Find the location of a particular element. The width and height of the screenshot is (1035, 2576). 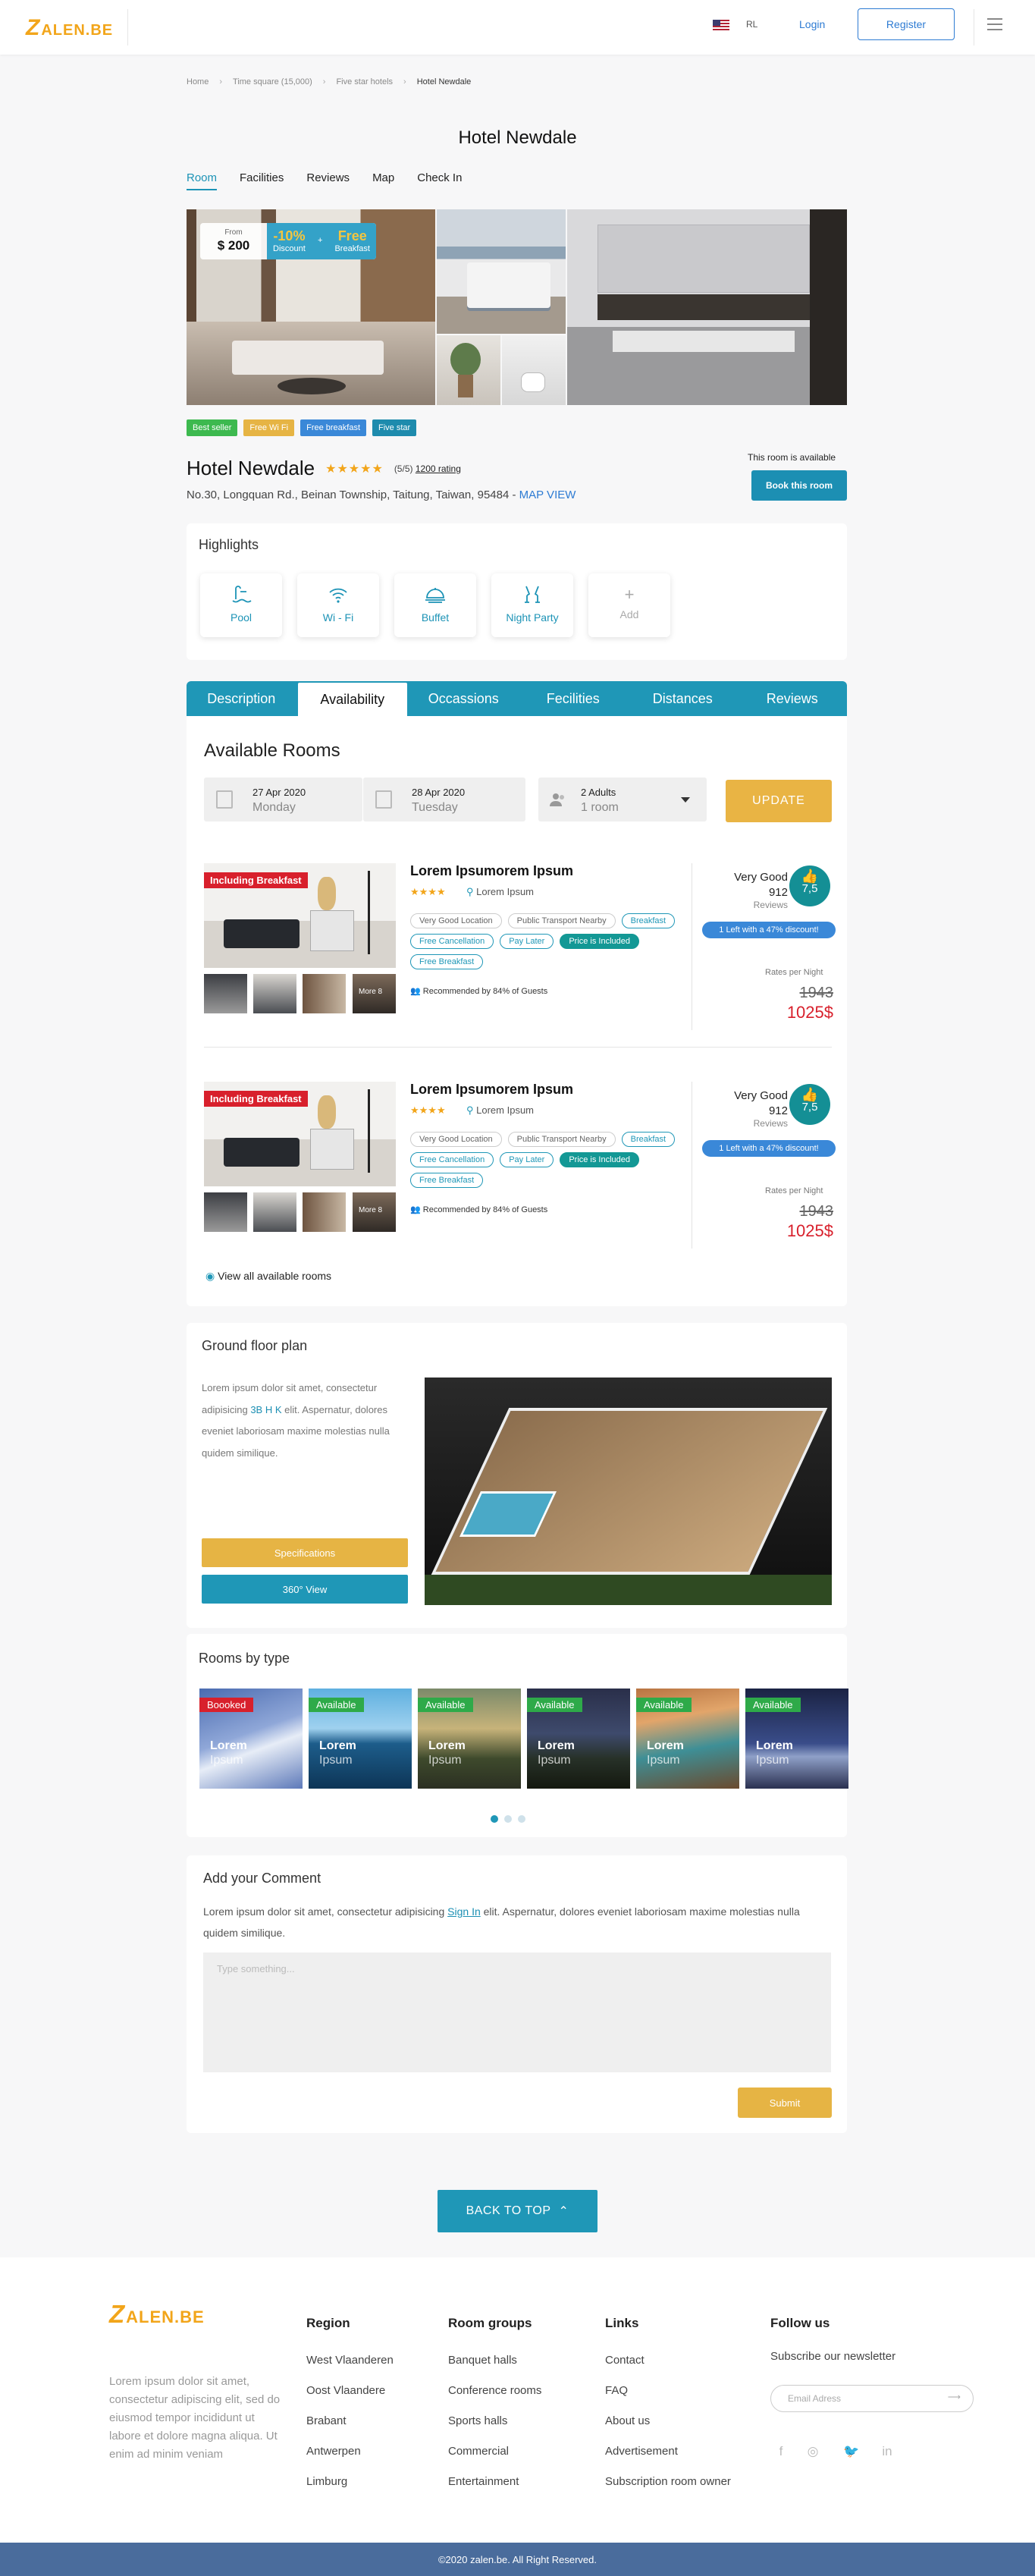

tab-check-in: Check In is located at coordinates (439, 180).